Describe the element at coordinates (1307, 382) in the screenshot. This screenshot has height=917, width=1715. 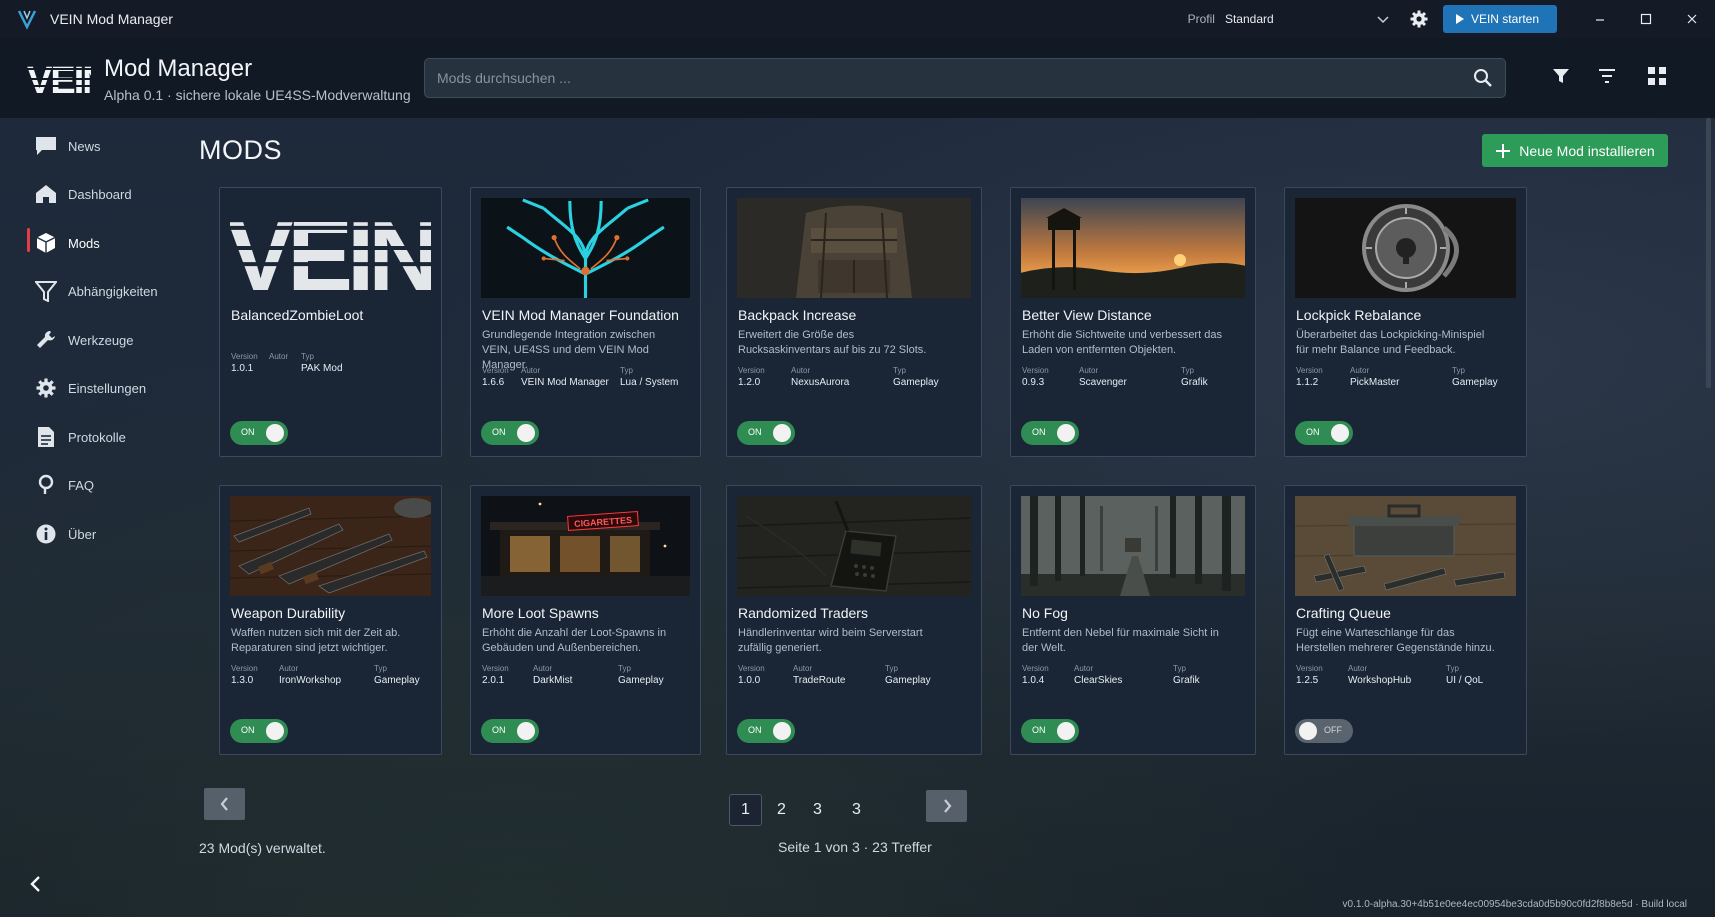
I see `mod-version: 1.1.2` at that location.